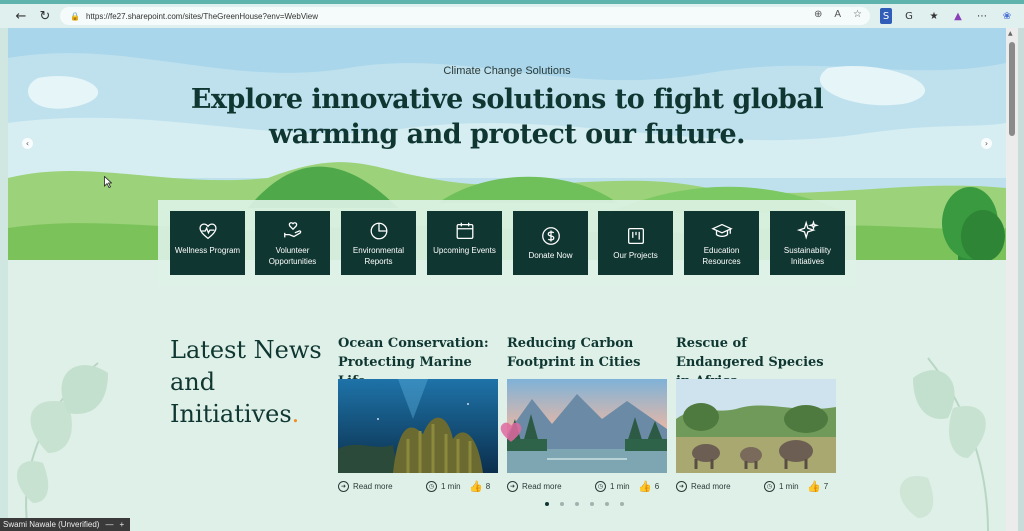 The image size is (1024, 531). What do you see at coordinates (657, 486) in the screenshot?
I see `like-count-text: 6` at bounding box center [657, 486].